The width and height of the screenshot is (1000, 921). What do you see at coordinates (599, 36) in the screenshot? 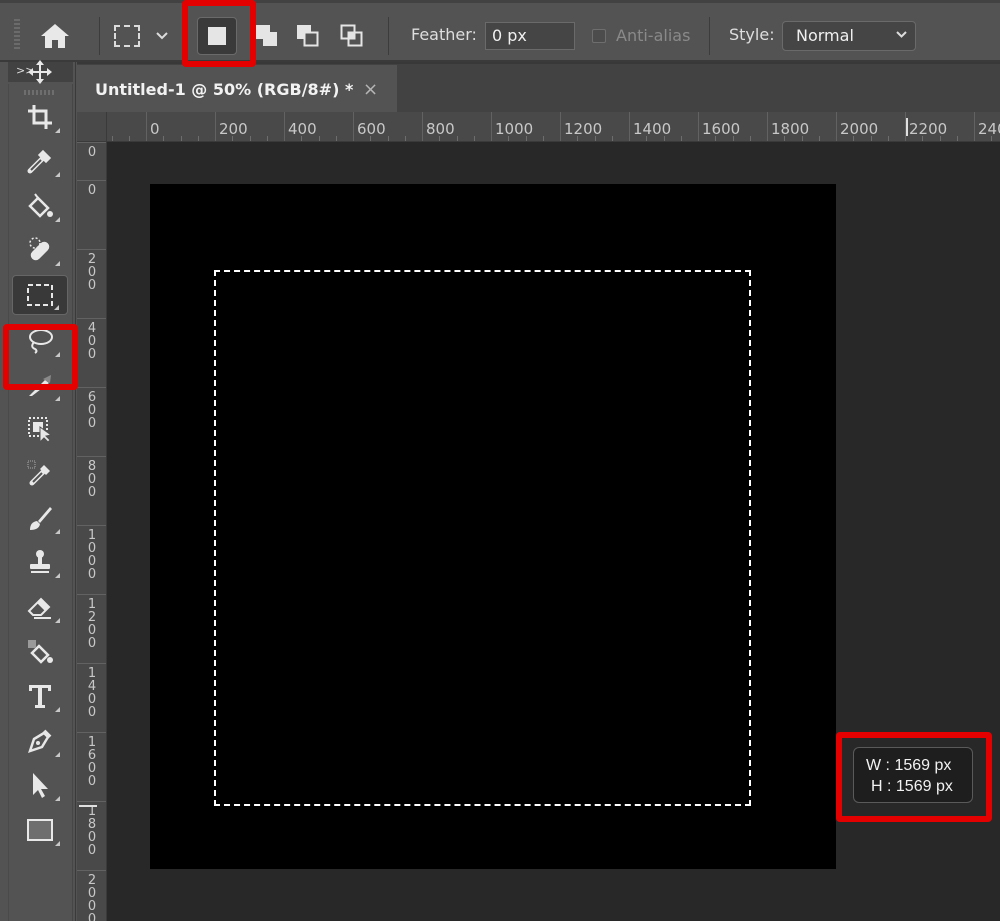
I see `anti-alias-checkbox` at bounding box center [599, 36].